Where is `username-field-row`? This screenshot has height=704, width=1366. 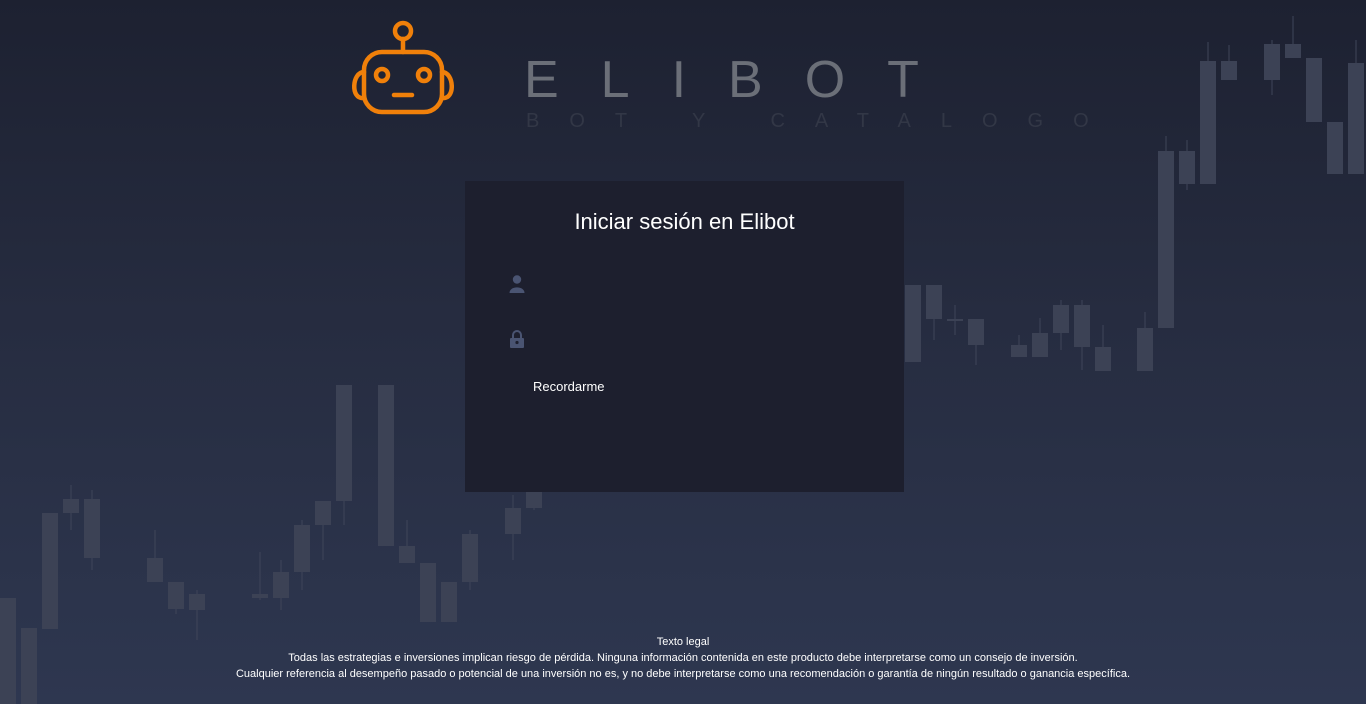
username-field-row is located at coordinates (685, 284).